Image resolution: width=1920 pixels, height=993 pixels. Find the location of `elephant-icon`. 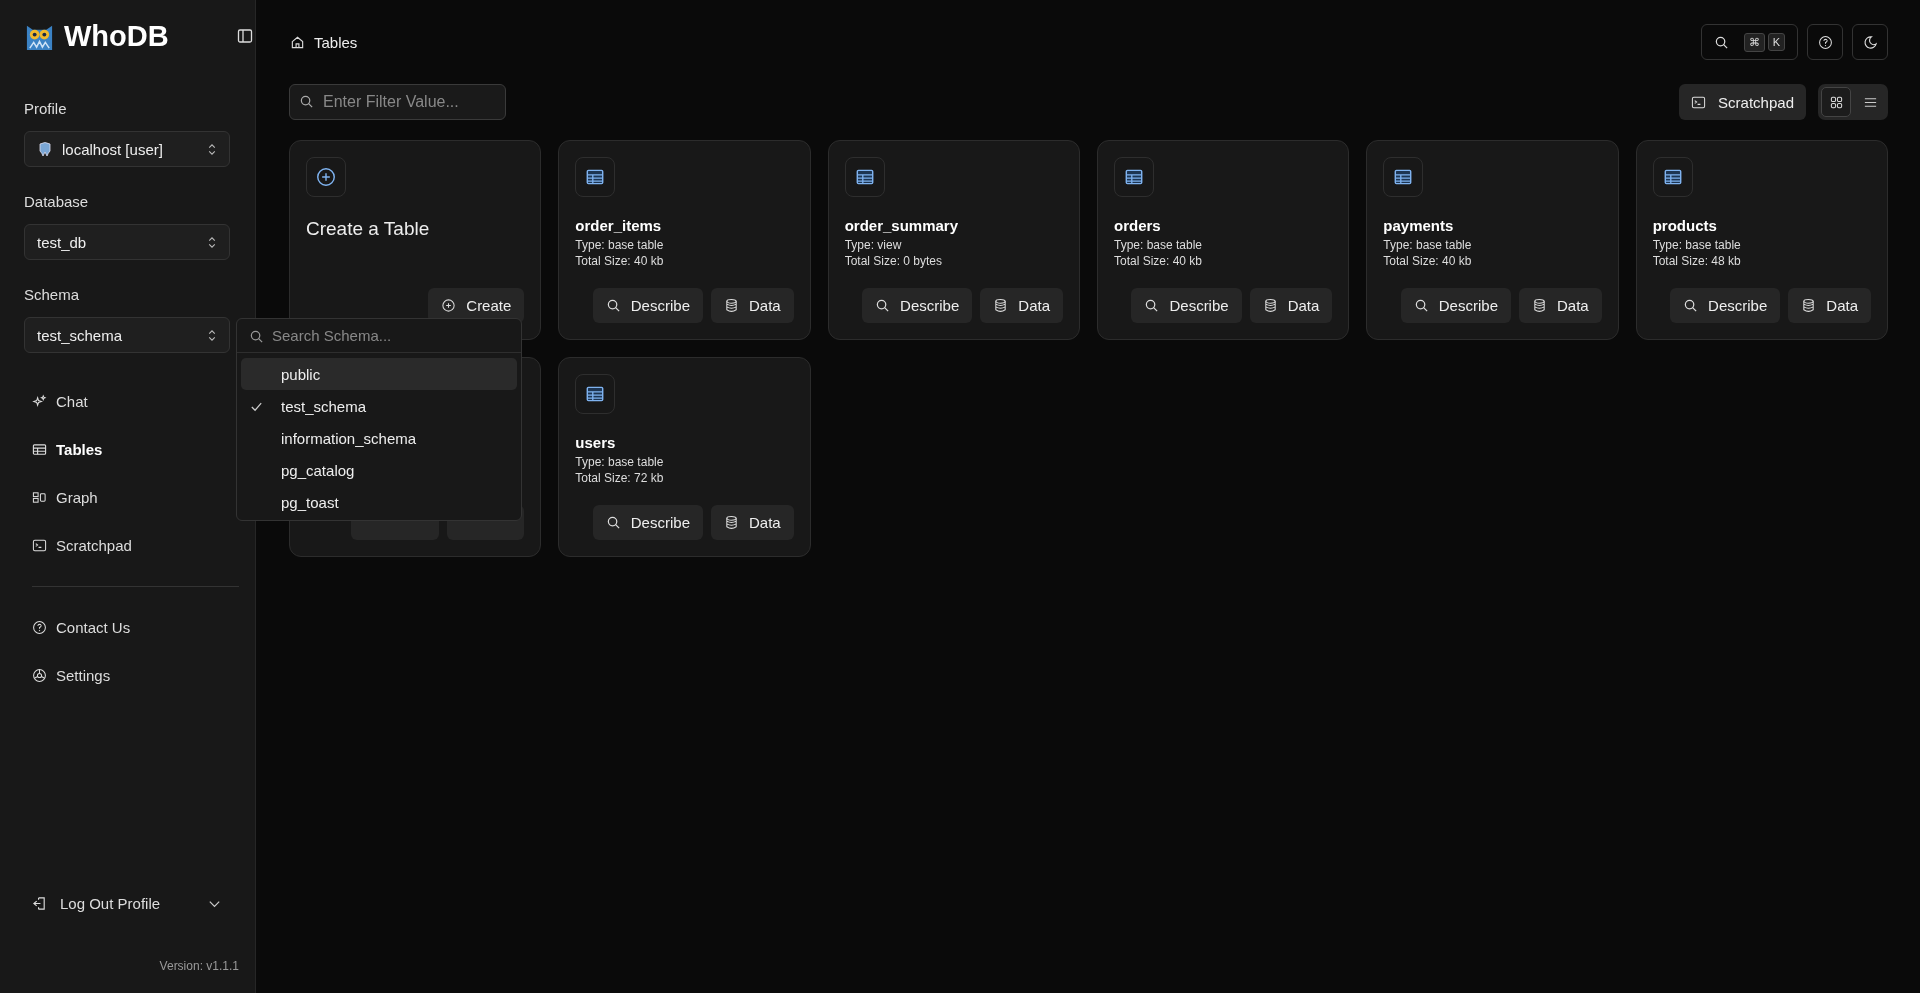

elephant-icon is located at coordinates (45, 149).